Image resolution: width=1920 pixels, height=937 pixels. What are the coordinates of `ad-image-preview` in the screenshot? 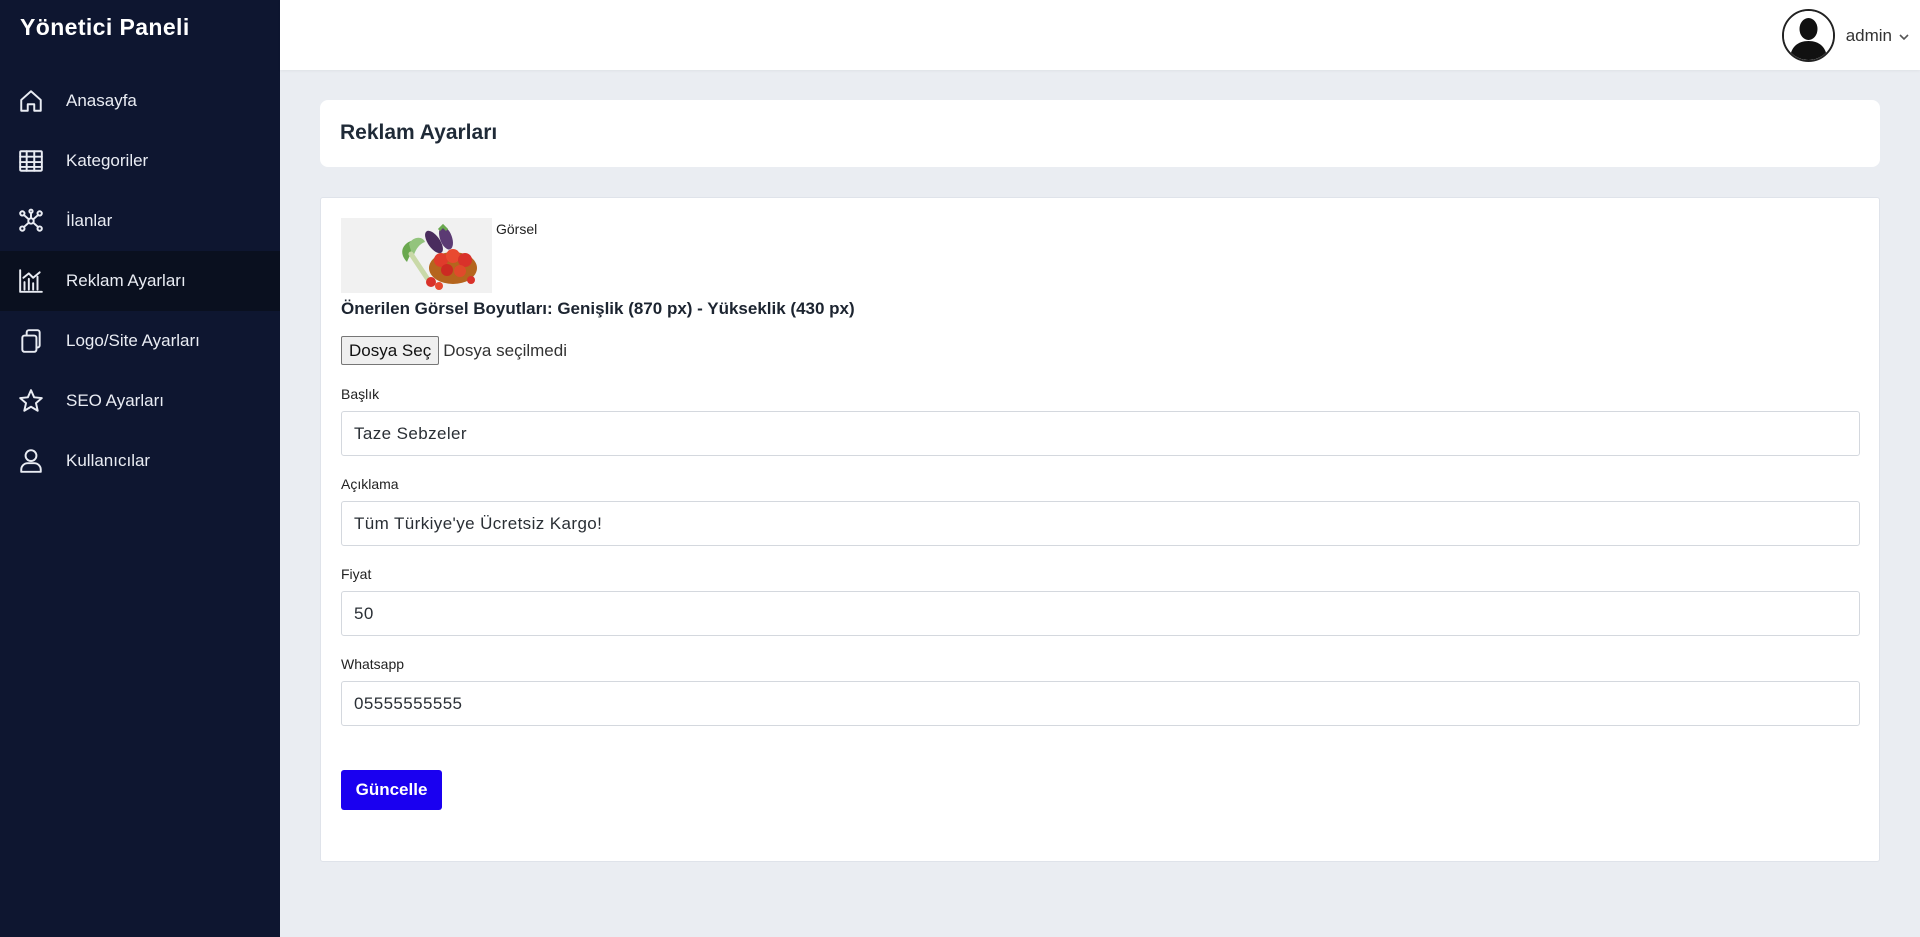 It's located at (416, 255).